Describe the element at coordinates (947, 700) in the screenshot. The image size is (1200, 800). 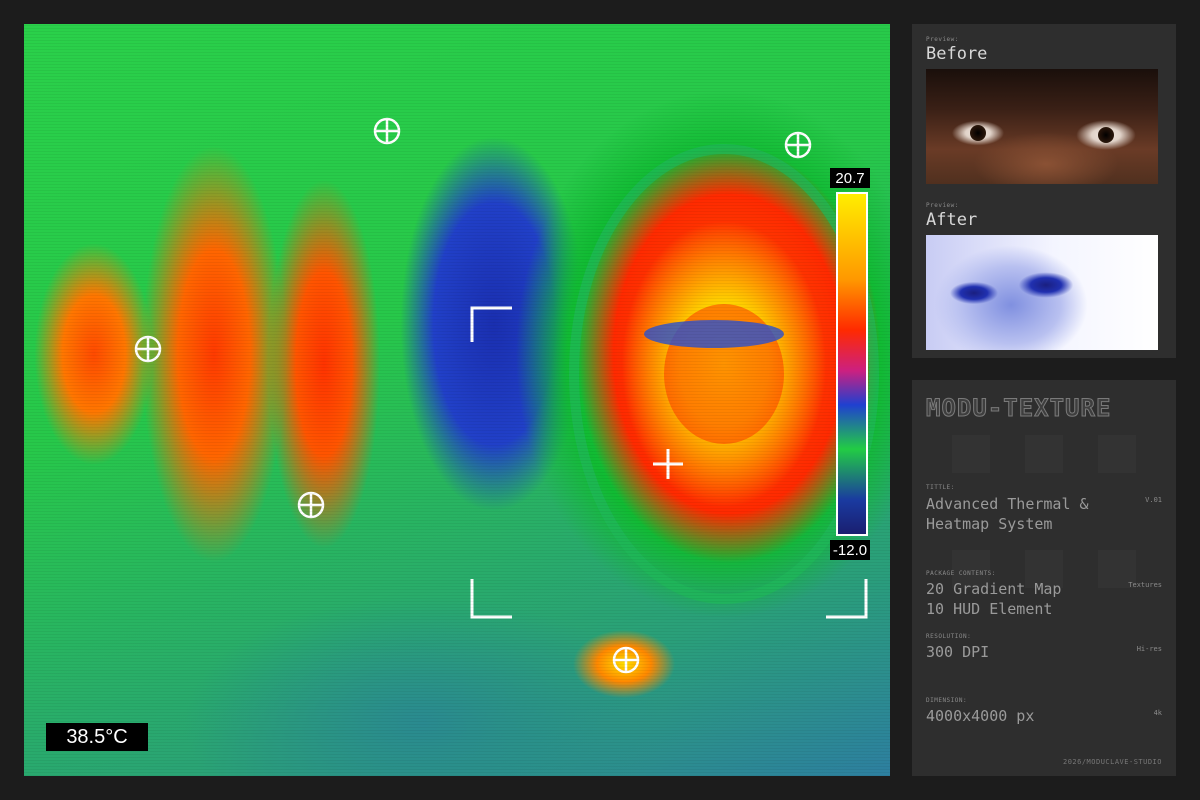
I see `dimension-caption: DIMENSION:` at that location.